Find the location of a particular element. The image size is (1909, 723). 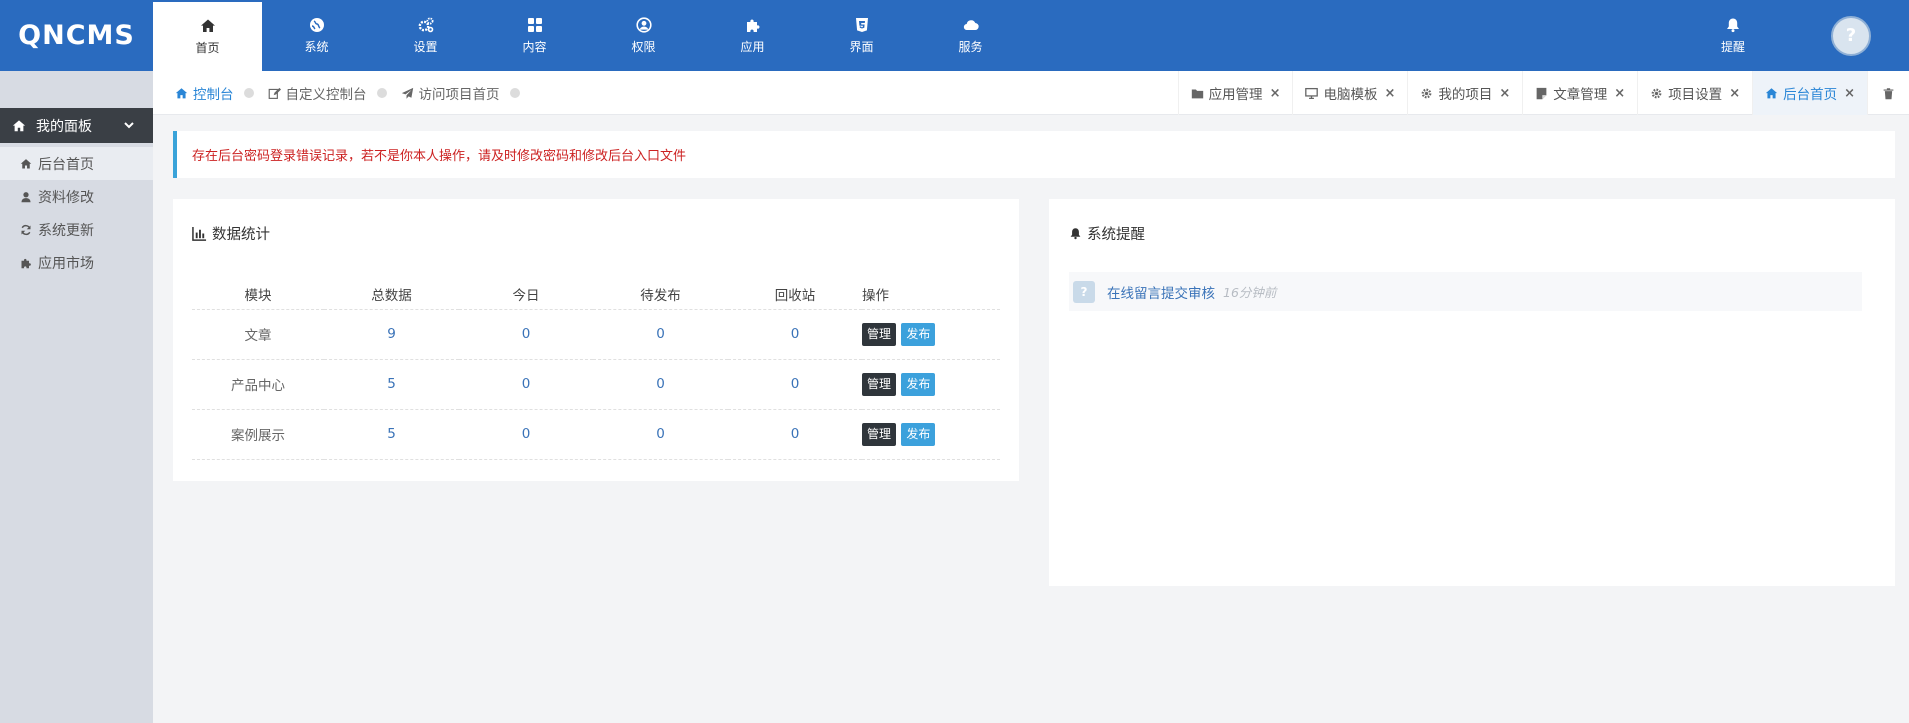

topnav-label: 首页 is located at coordinates (207, 47).